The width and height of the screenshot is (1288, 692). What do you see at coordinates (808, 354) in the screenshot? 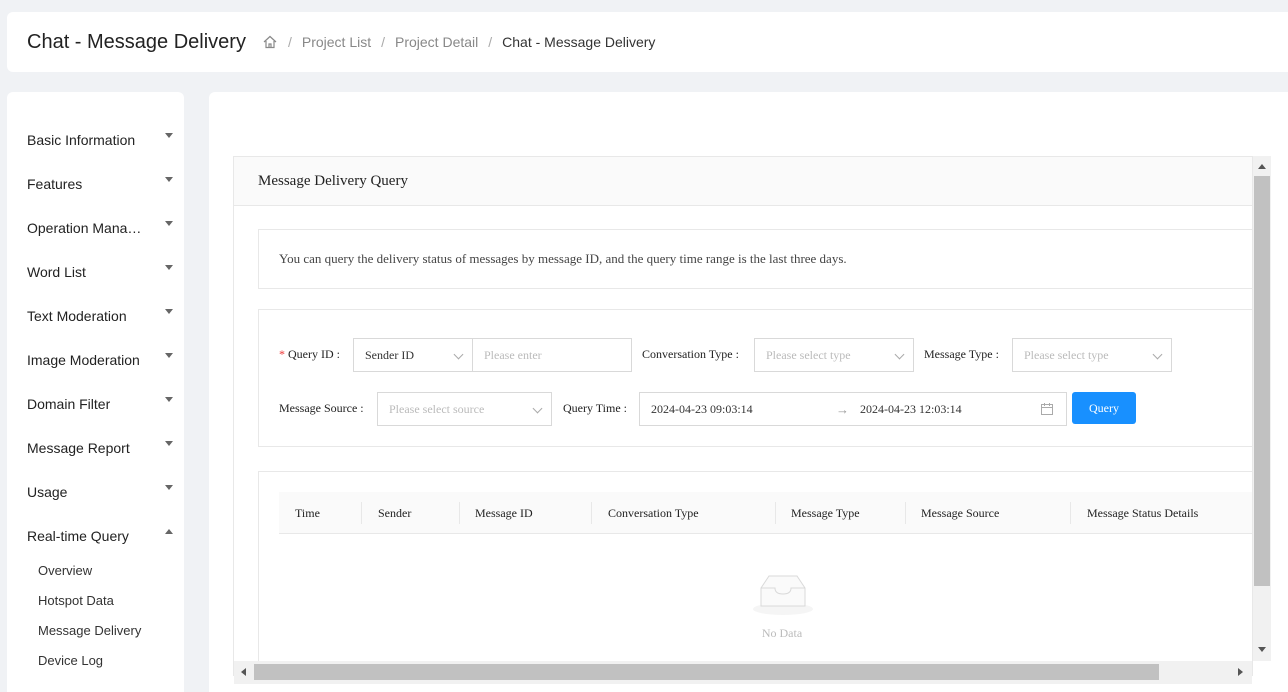
I see `conversation-type-placeholder: Please select type` at bounding box center [808, 354].